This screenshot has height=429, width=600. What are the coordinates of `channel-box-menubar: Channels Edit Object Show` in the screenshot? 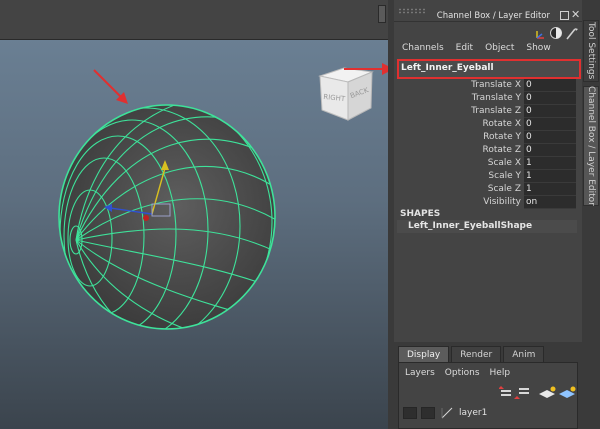 It's located at (488, 50).